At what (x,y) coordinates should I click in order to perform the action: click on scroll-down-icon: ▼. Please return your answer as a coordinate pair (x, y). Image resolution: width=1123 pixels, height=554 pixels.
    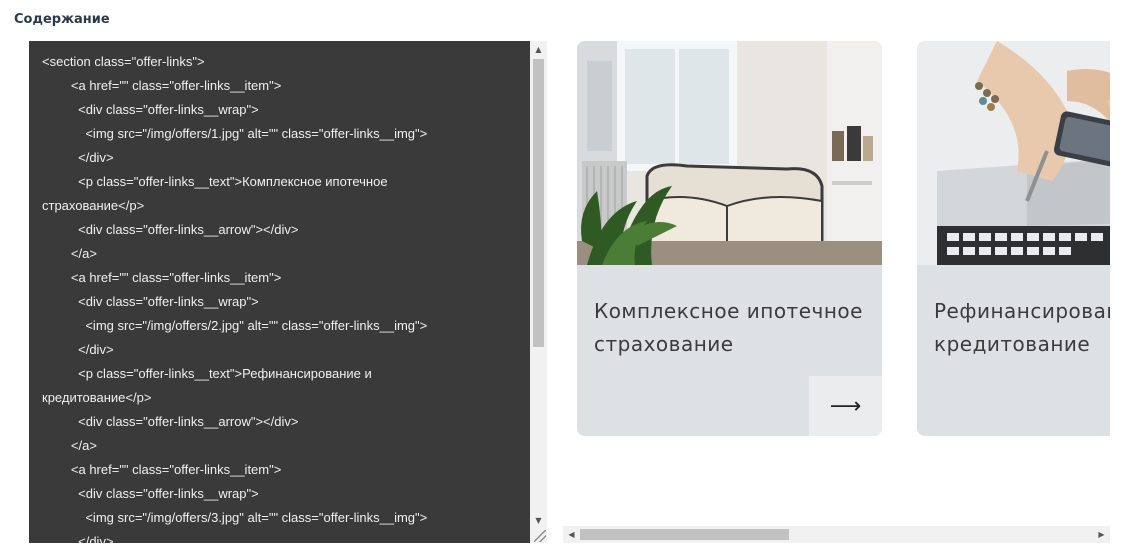
    Looking at the image, I should click on (538, 520).